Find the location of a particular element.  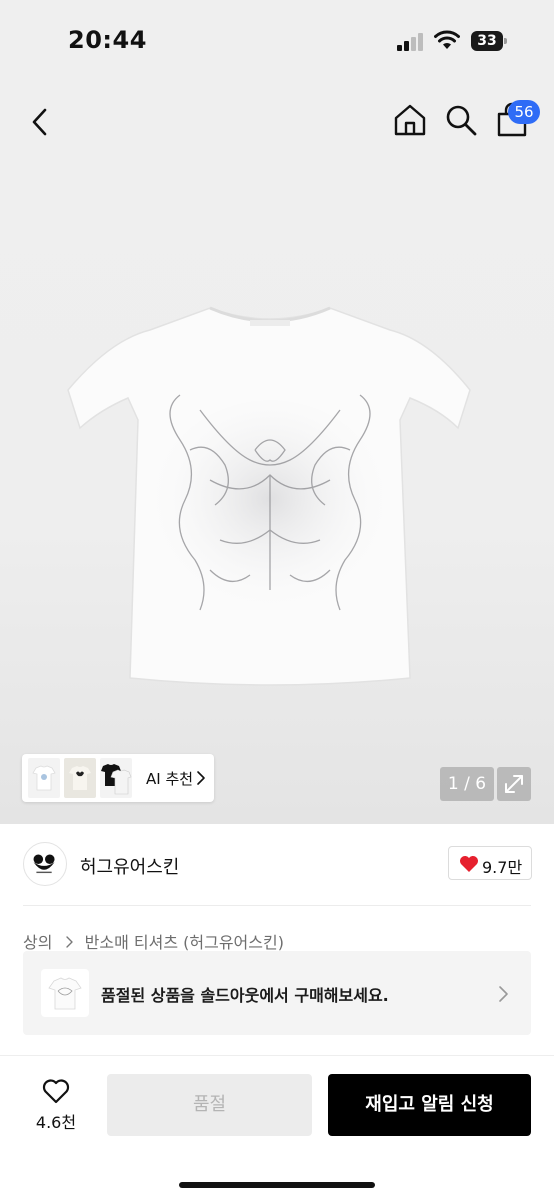

brand-like-count: 9.7만 is located at coordinates (502, 867).